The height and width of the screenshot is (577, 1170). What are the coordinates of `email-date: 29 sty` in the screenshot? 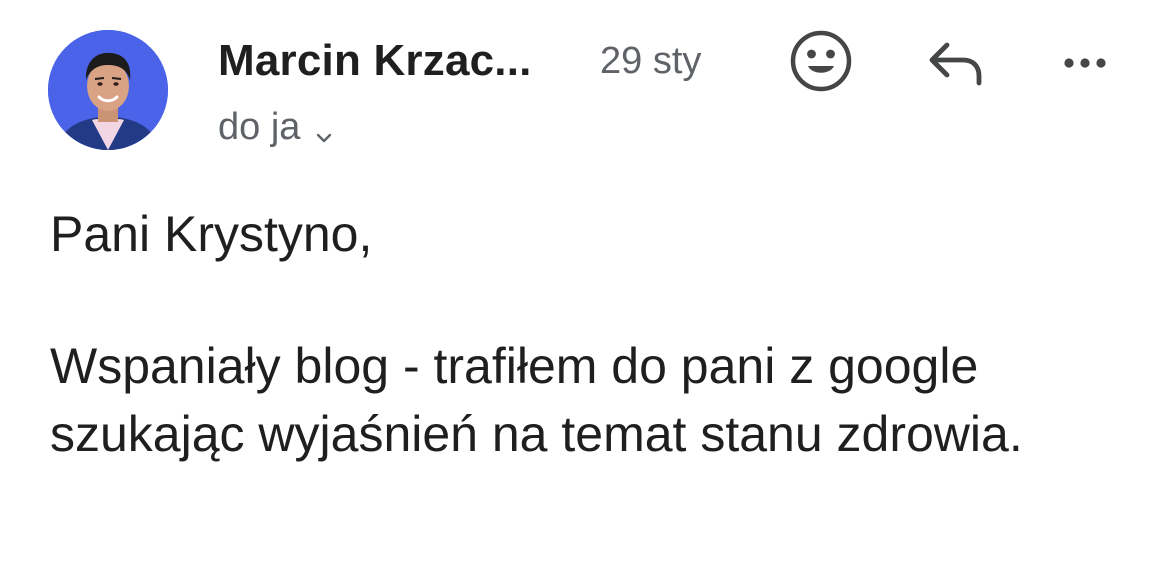 It's located at (651, 61).